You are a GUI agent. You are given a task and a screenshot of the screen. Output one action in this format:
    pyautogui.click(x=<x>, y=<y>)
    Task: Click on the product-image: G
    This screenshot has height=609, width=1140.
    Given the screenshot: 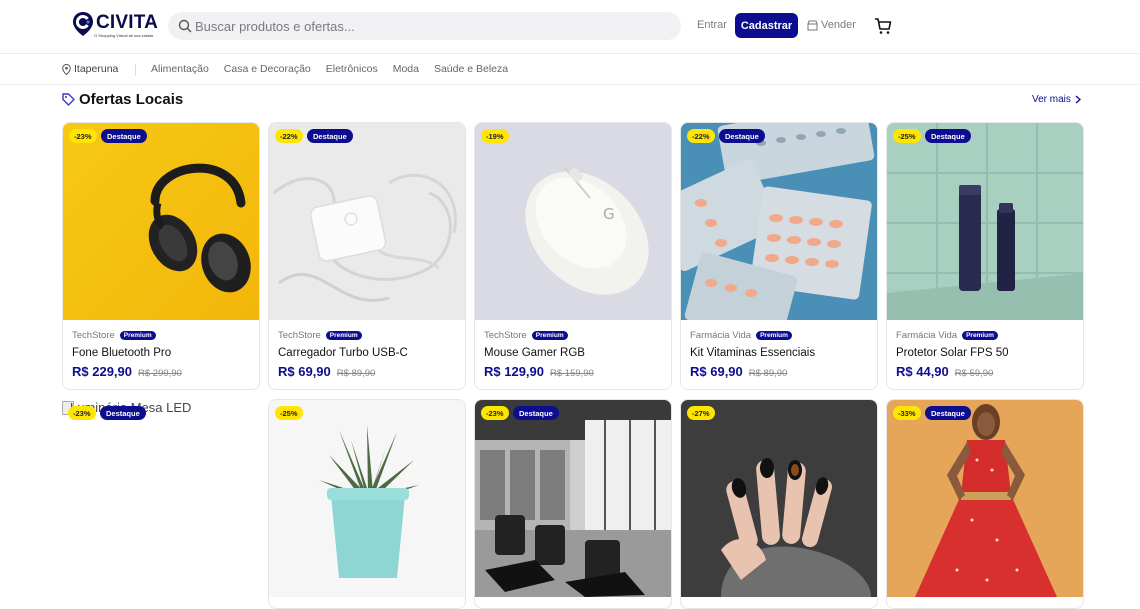 What is the action you would take?
    pyautogui.click(x=573, y=221)
    